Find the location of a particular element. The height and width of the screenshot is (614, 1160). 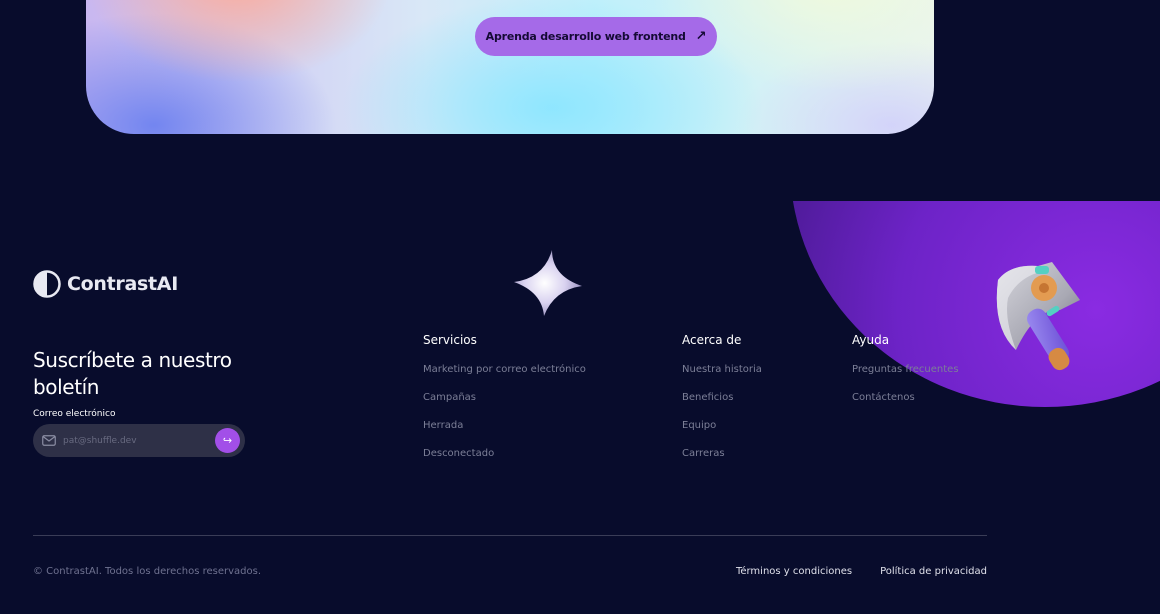

brand-logo: ContrastAI is located at coordinates (105, 284).